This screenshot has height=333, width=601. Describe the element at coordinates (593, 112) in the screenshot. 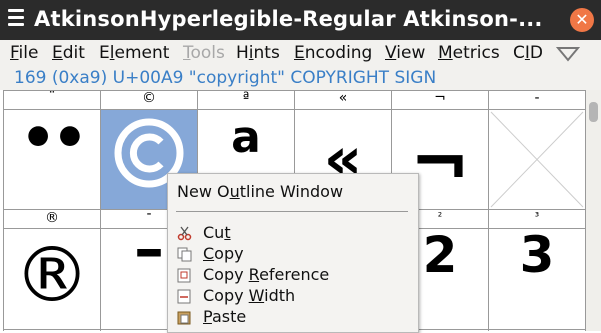

I see `scrollbar-thumb` at that location.